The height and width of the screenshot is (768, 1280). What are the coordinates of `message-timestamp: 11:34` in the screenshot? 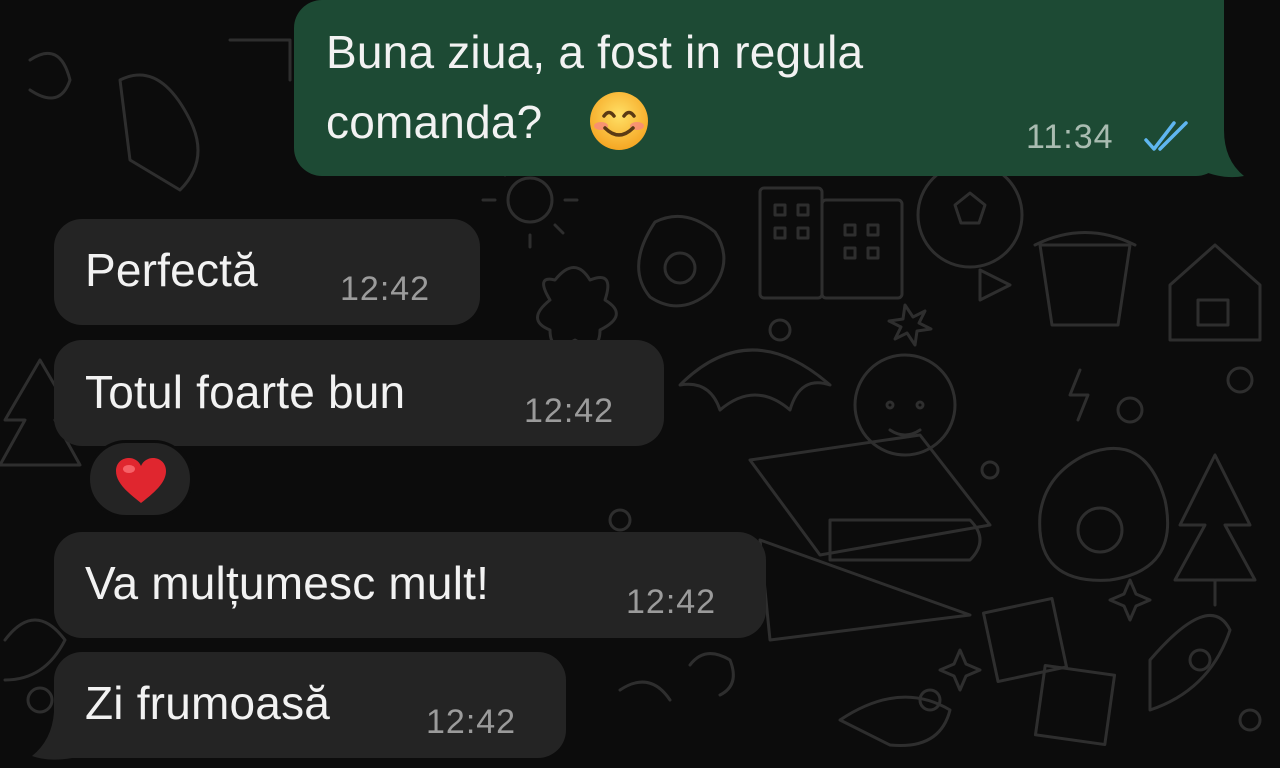 It's located at (1070, 137).